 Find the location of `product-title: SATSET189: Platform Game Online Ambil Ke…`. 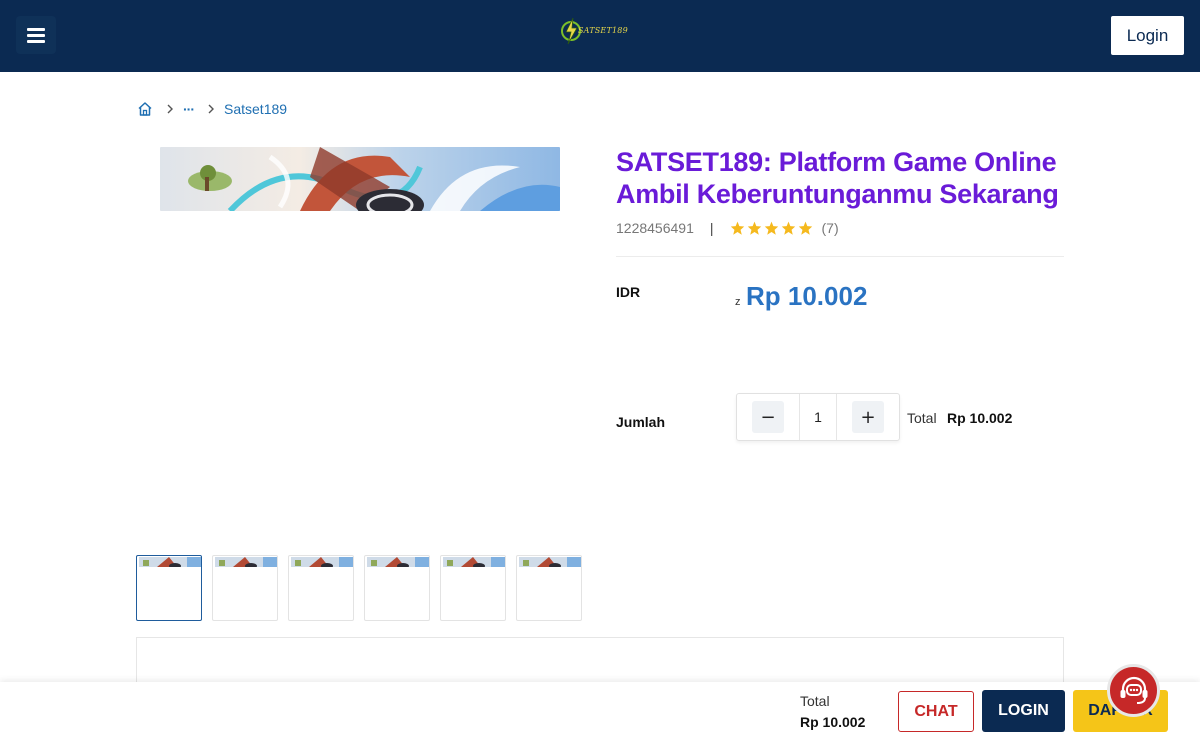

product-title: SATSET189: Platform Game Online Ambil Ke… is located at coordinates (837, 178).